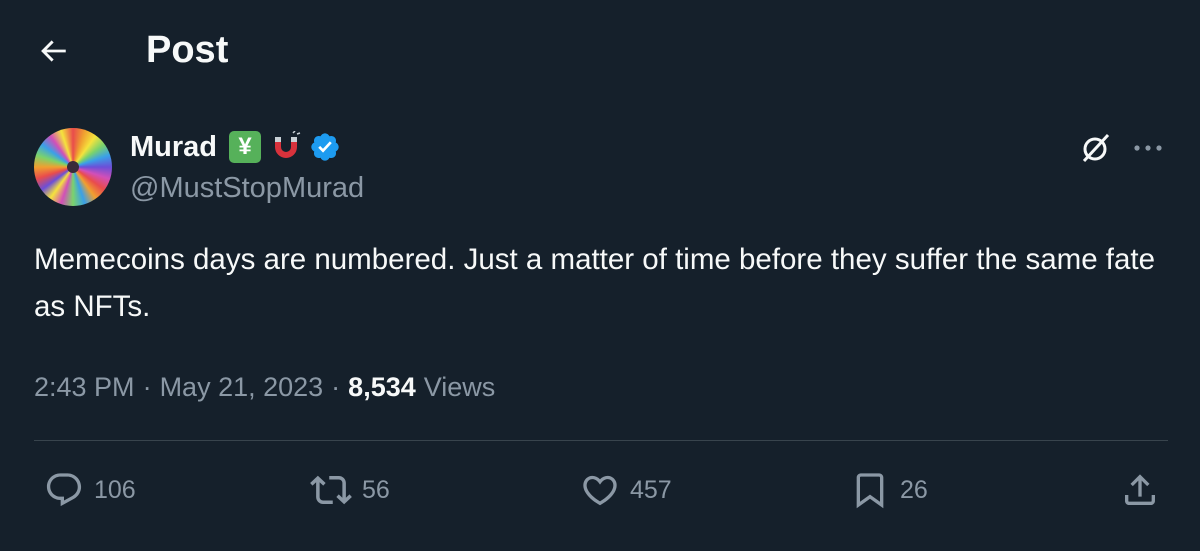  I want to click on grok-icon, so click(1096, 148).